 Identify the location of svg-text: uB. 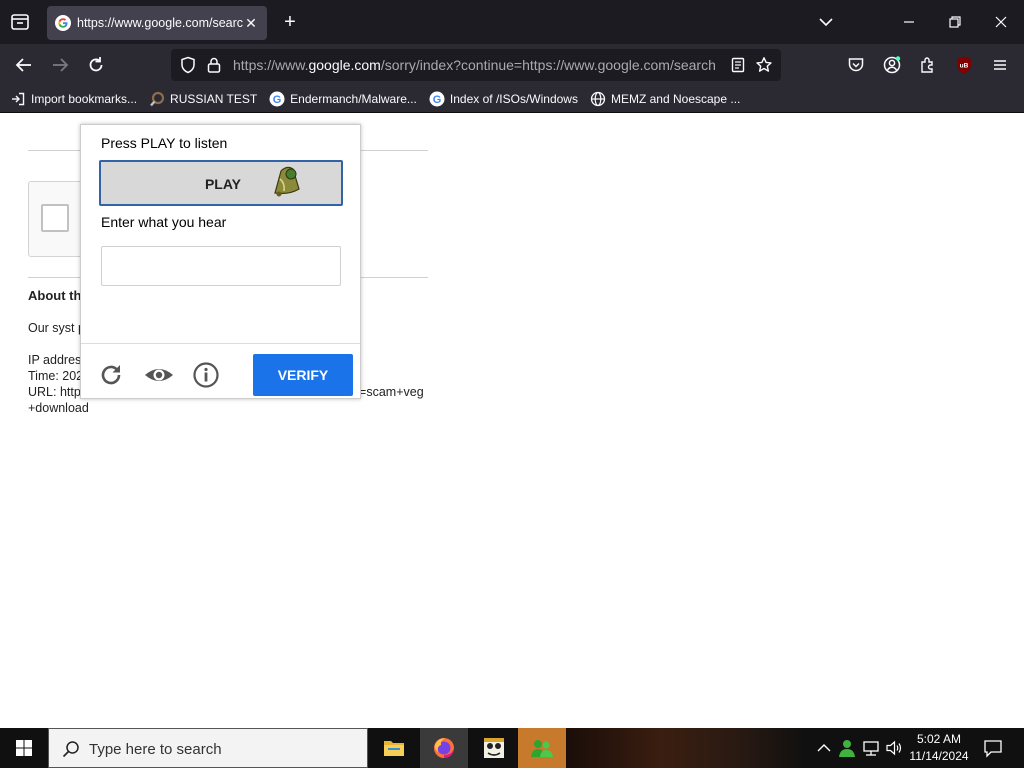
(964, 66).